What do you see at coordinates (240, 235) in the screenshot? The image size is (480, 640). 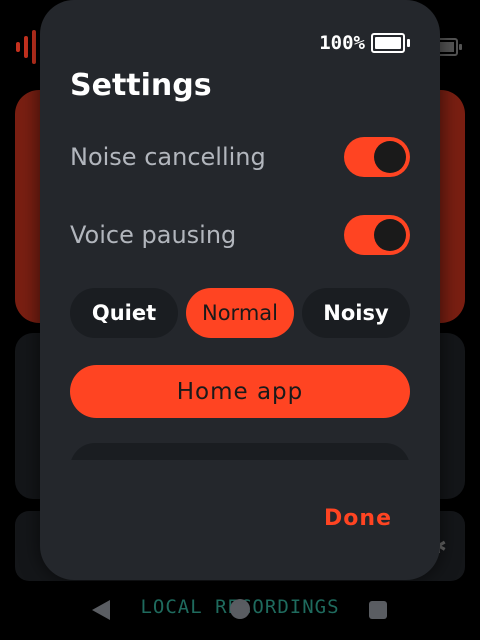 I see `voice-pausing-row: Voice pausing` at bounding box center [240, 235].